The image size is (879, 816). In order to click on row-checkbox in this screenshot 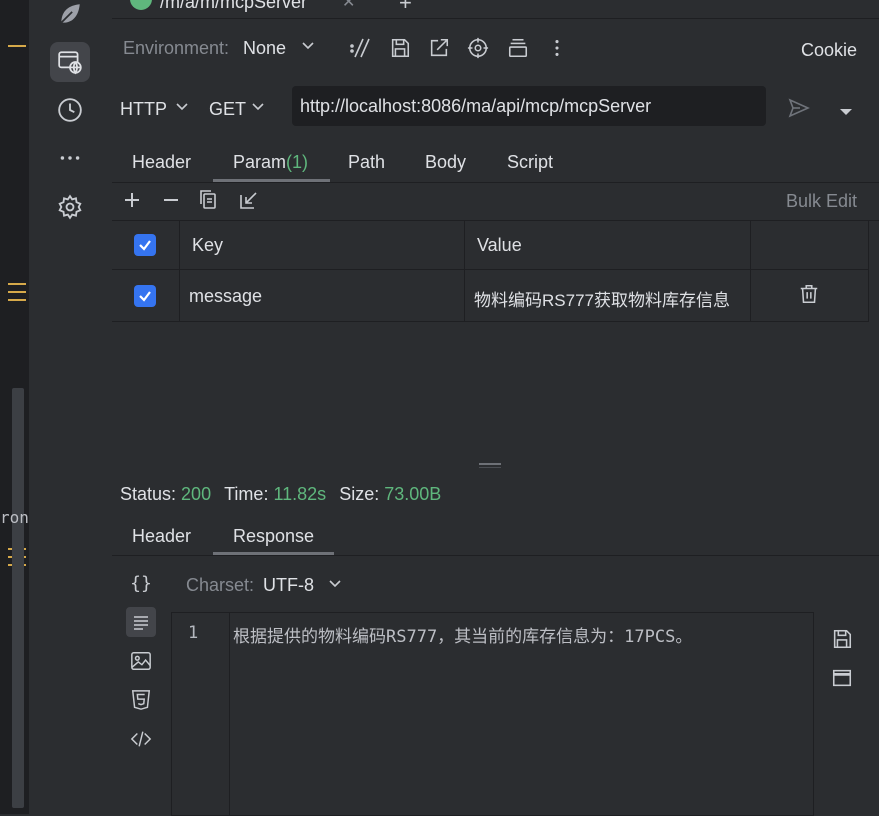, I will do `click(145, 296)`.